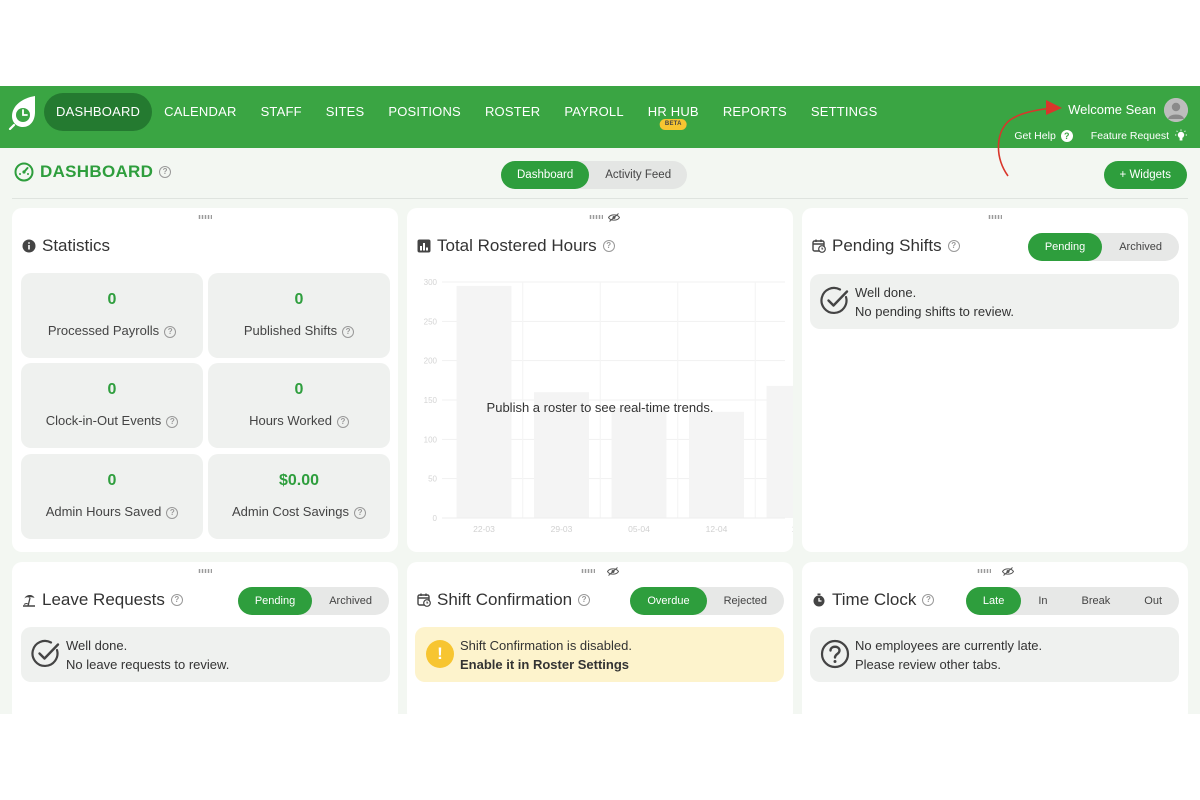 This screenshot has width=1200, height=800. I want to click on y-tick-label: 0, so click(435, 518).